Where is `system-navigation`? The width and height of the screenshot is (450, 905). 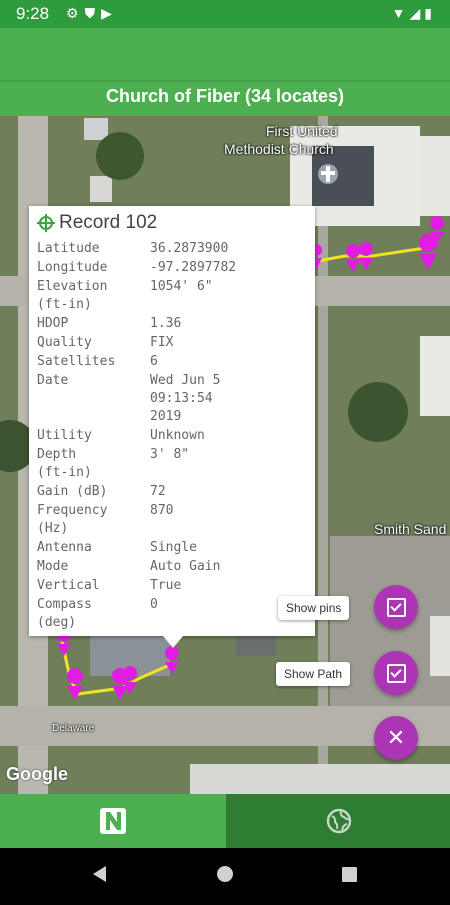
system-navigation is located at coordinates (225, 874).